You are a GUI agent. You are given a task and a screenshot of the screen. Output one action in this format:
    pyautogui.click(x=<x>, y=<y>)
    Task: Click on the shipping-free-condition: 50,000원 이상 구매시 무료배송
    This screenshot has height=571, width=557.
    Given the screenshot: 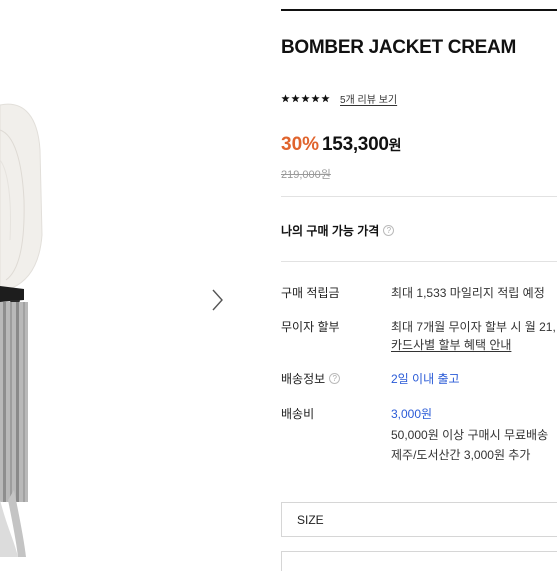 What is the action you would take?
    pyautogui.click(x=470, y=435)
    